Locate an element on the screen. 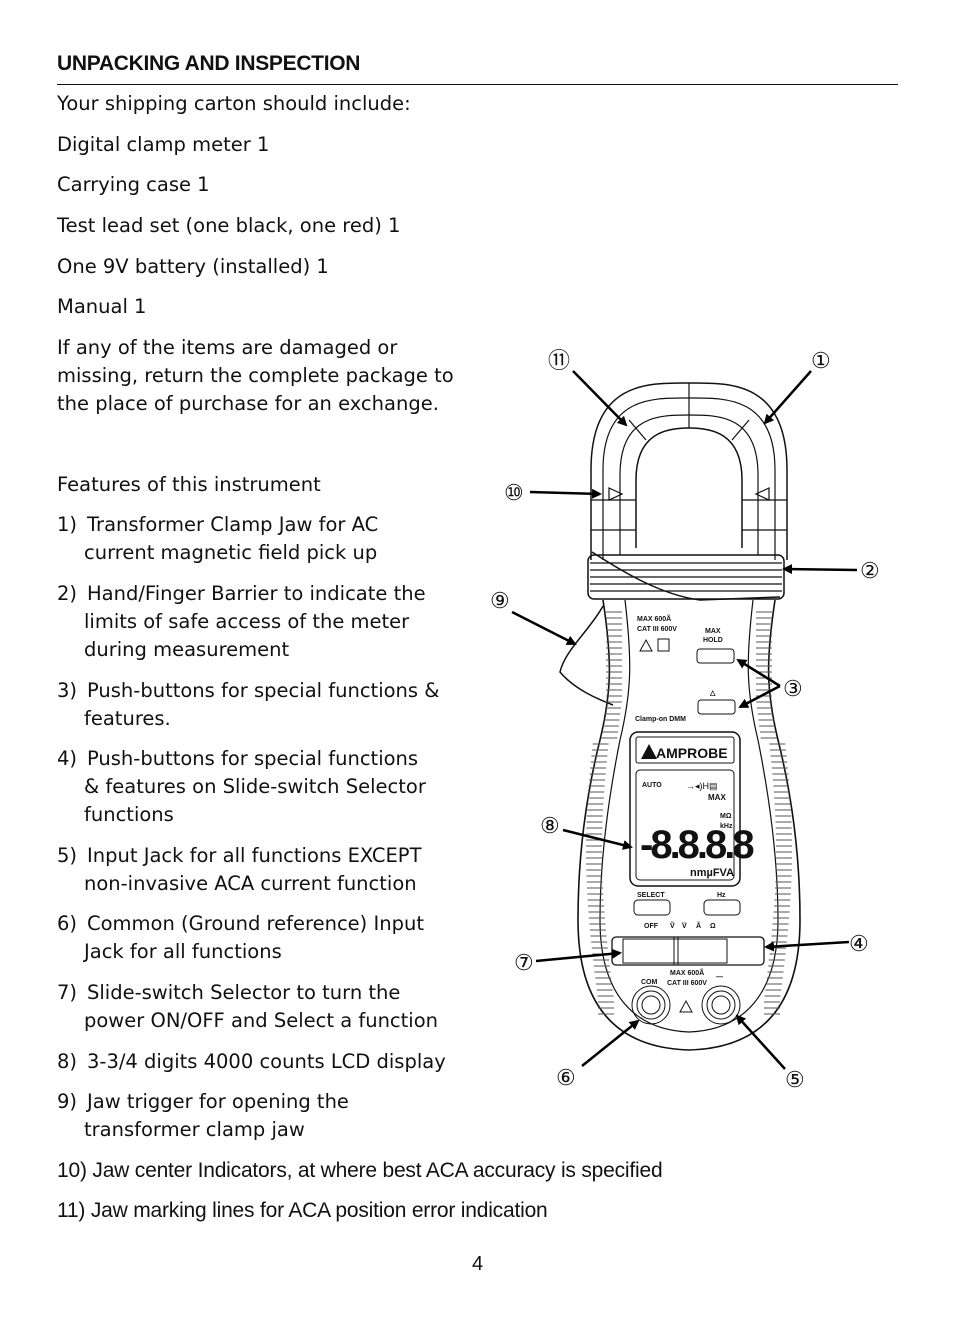 The width and height of the screenshot is (954, 1332). com-label: COM is located at coordinates (649, 982).